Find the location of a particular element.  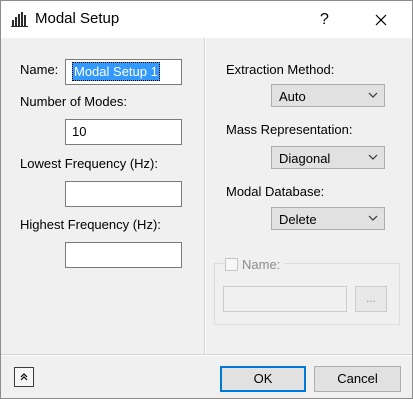

highest-frequency-label: Highest Frequency (Hz): is located at coordinates (90, 224).